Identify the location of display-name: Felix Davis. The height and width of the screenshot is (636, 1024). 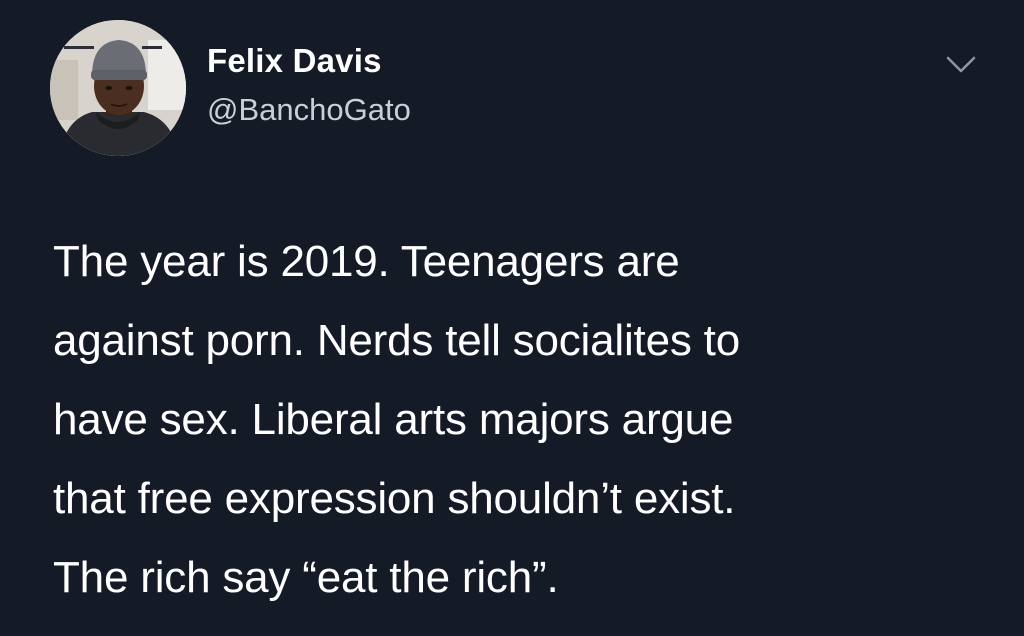
(294, 61).